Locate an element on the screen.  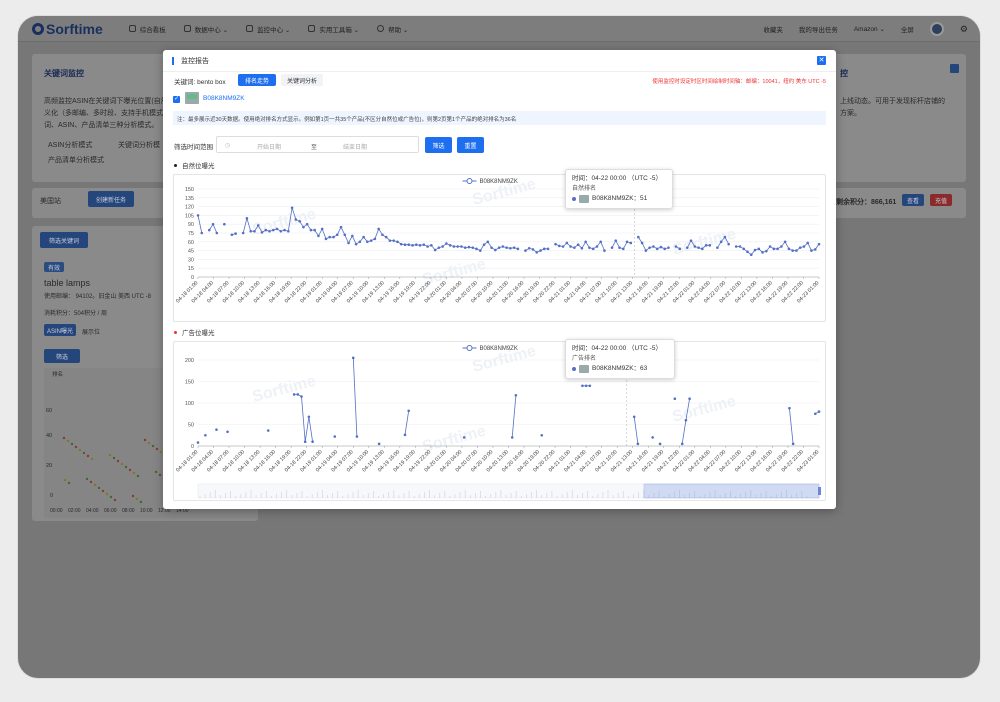
tab-rank-trend: 排名走势 is located at coordinates (257, 80).